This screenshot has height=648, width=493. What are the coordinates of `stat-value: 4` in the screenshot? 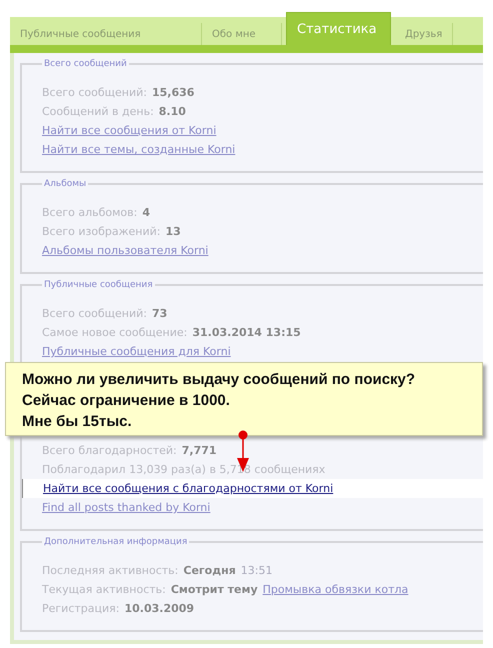 It's located at (146, 212).